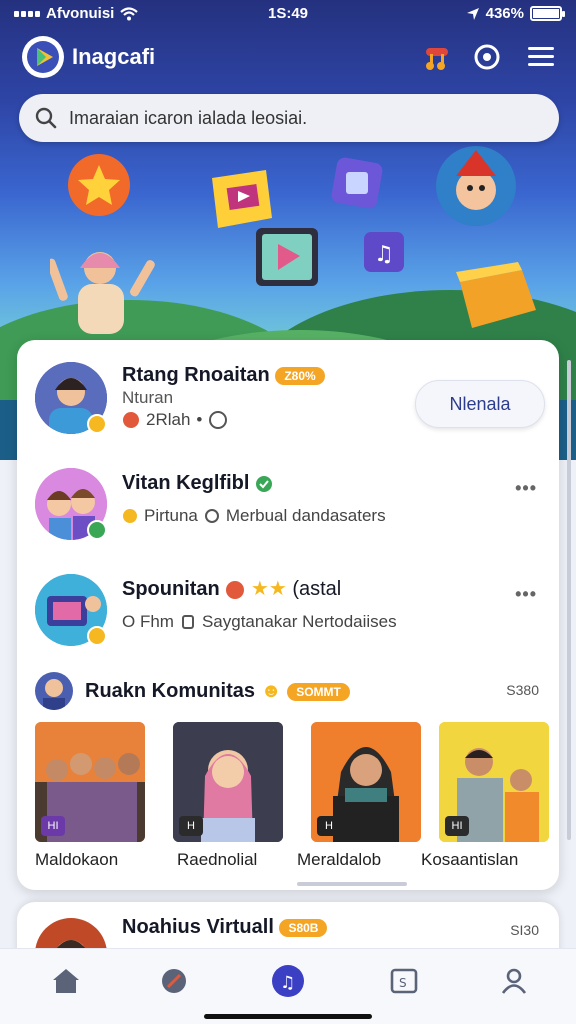  I want to click on menu-icon, so click(541, 56).